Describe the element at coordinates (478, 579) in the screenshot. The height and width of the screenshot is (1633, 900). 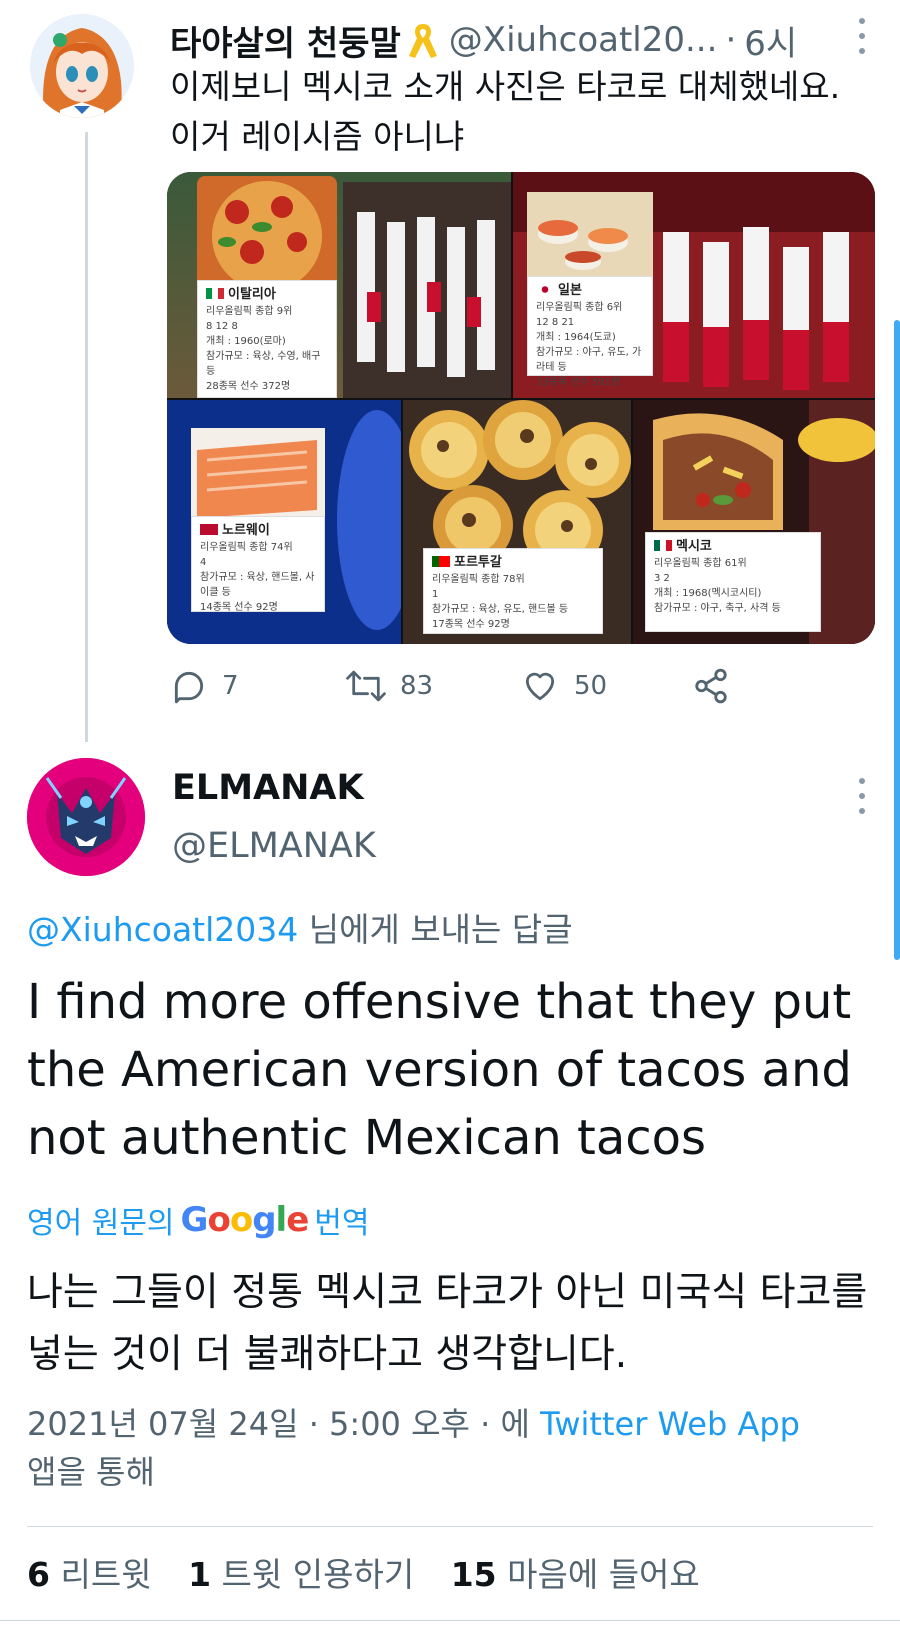
I see `card-line: 리우올림픽 종합 78위` at that location.